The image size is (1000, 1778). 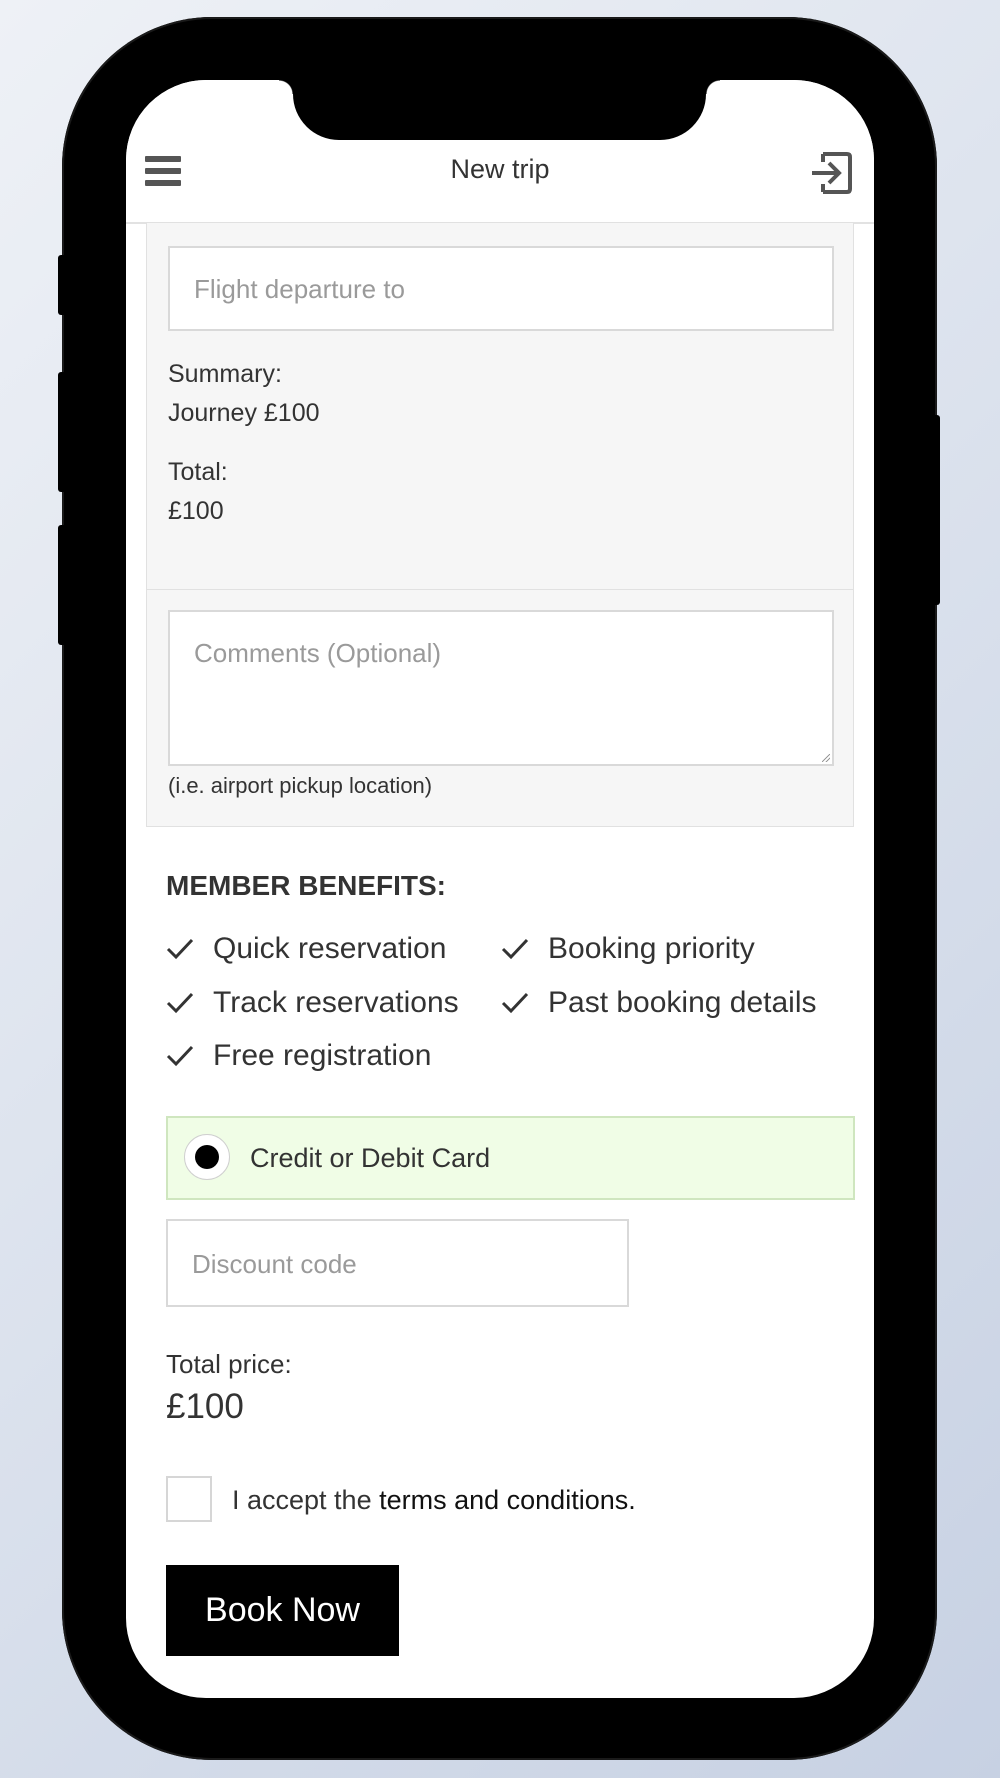 I want to click on benefit-label: Free registration, so click(x=322, y=1055).